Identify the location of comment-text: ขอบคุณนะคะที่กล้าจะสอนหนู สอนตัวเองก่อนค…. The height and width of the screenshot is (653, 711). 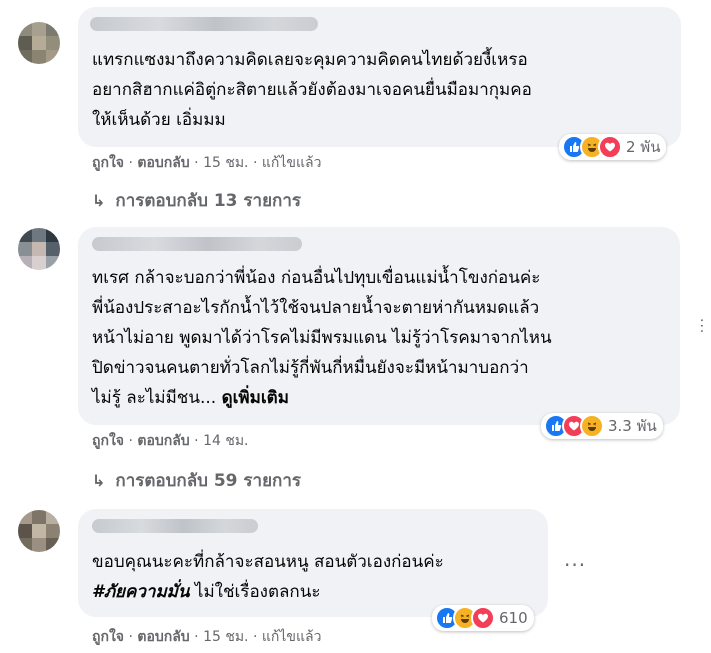
(268, 577).